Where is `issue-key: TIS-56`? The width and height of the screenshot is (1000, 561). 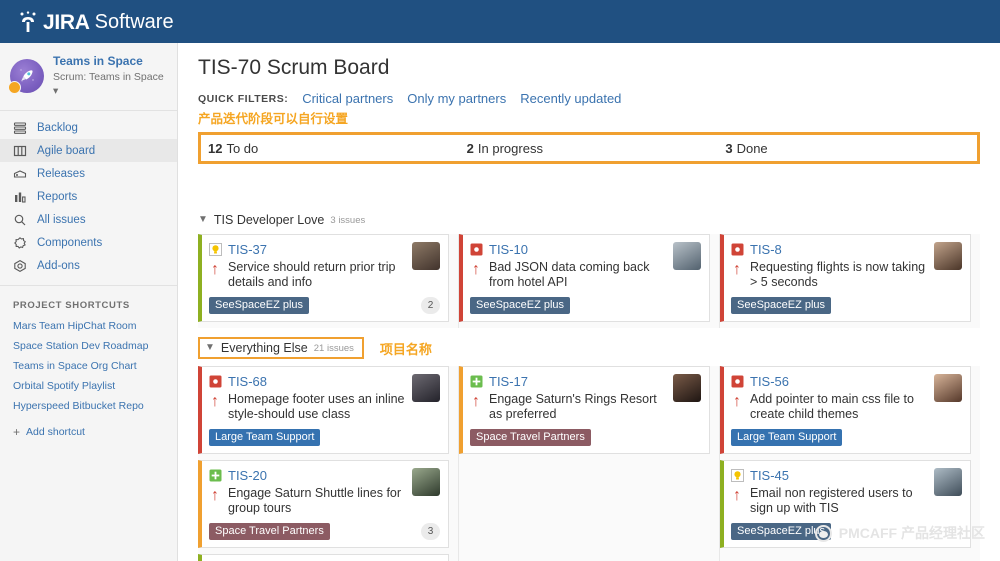
issue-key: TIS-56 is located at coordinates (769, 381).